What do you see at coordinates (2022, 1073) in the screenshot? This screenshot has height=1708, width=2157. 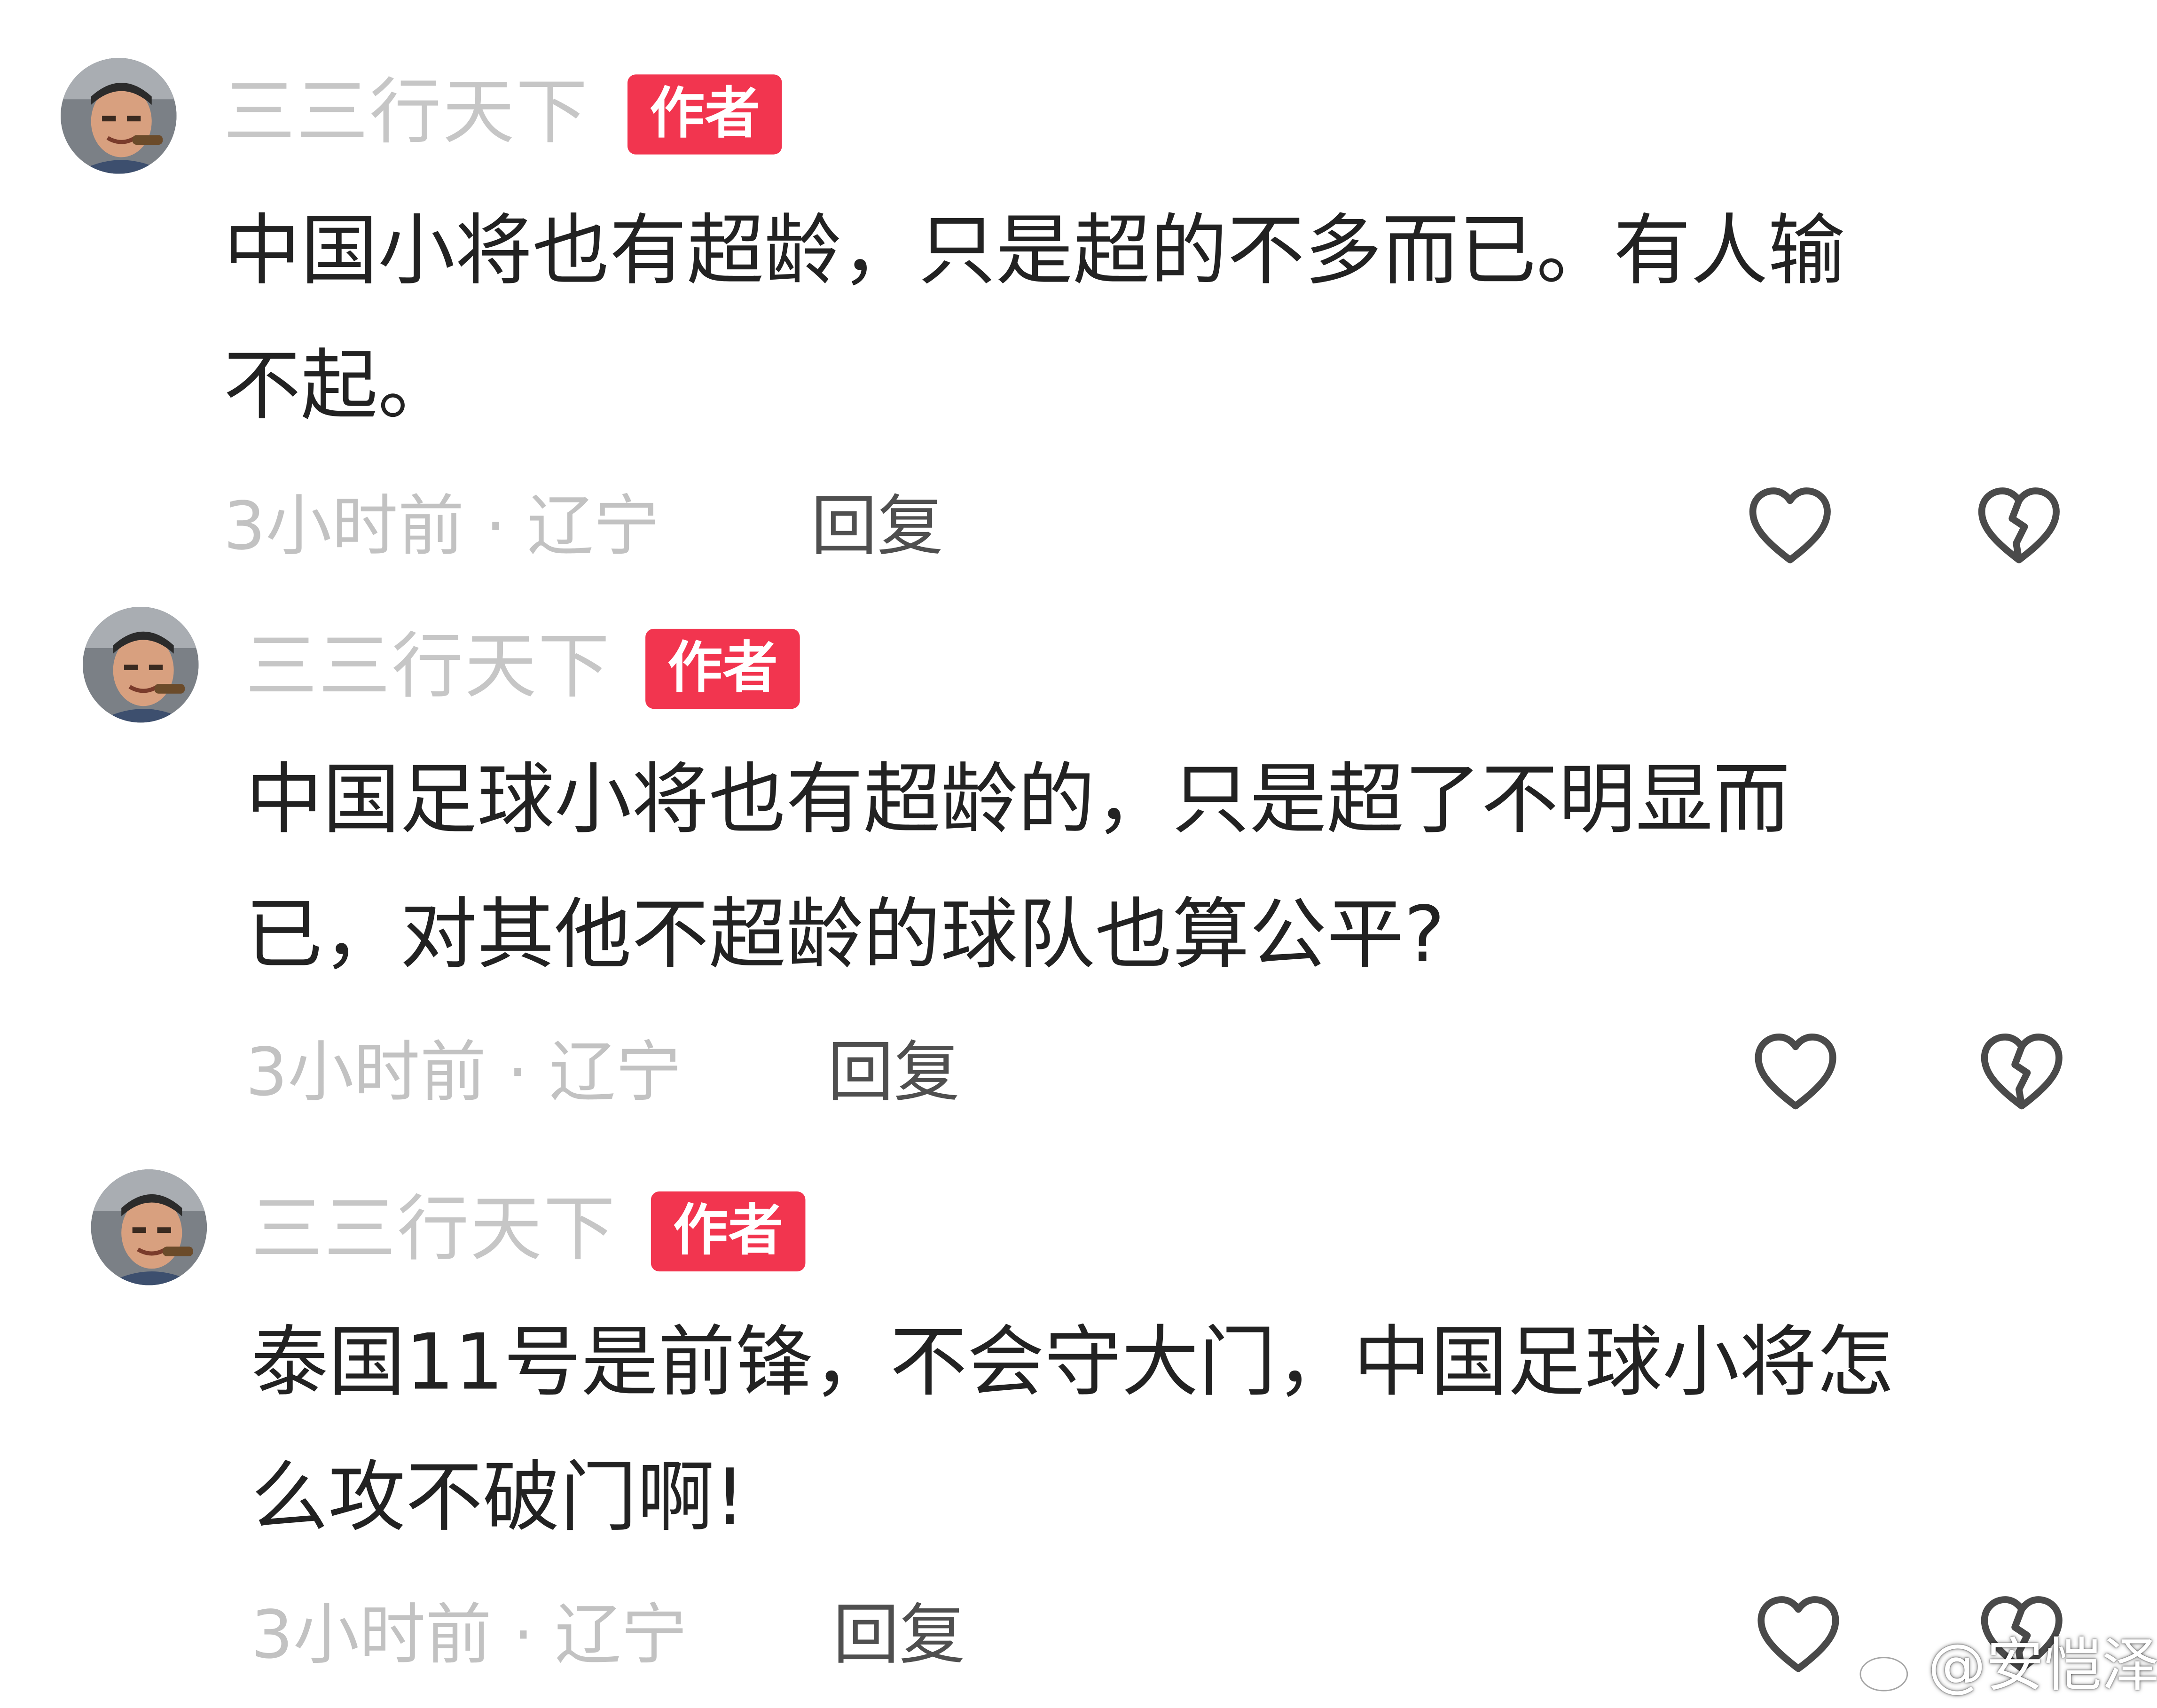 I see `broken-heart-icon` at bounding box center [2022, 1073].